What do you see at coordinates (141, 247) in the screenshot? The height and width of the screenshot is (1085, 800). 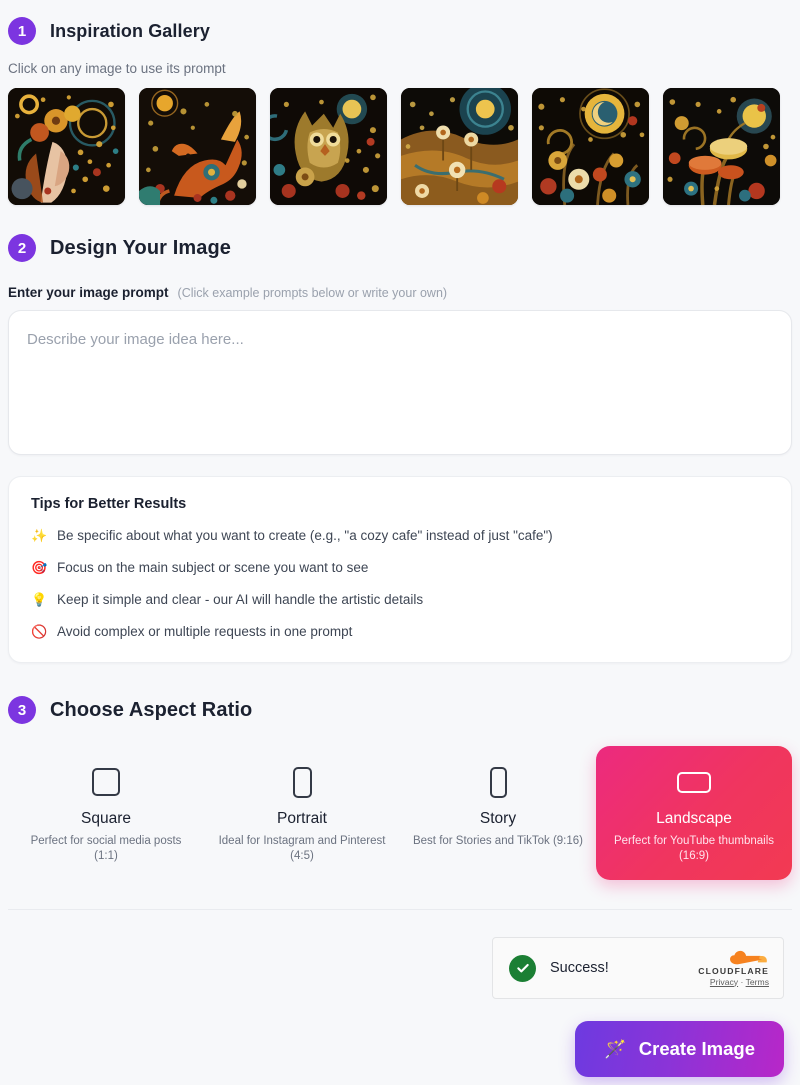 I see `design-title: Design Your Image` at bounding box center [141, 247].